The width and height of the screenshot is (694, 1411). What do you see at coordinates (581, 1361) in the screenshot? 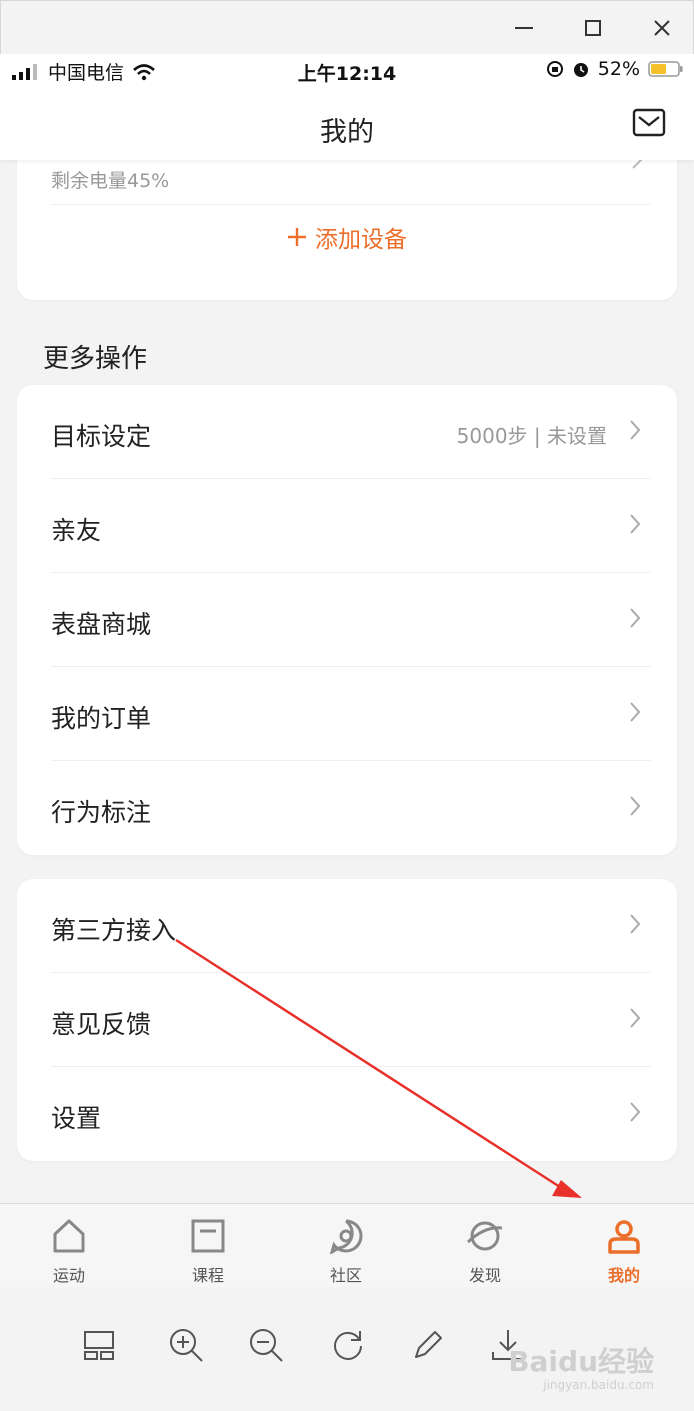
I see `watermark-logo: Baidu经验` at bounding box center [581, 1361].